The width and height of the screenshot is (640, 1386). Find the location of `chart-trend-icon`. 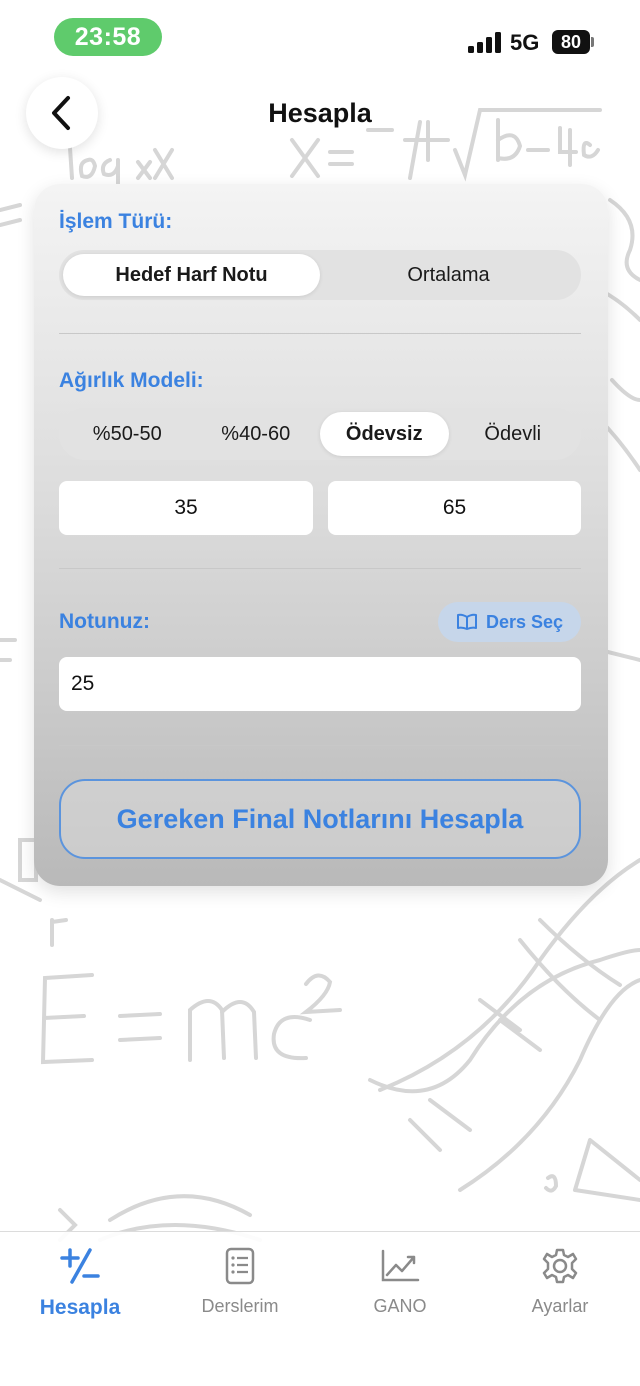

chart-trend-icon is located at coordinates (400, 1265).